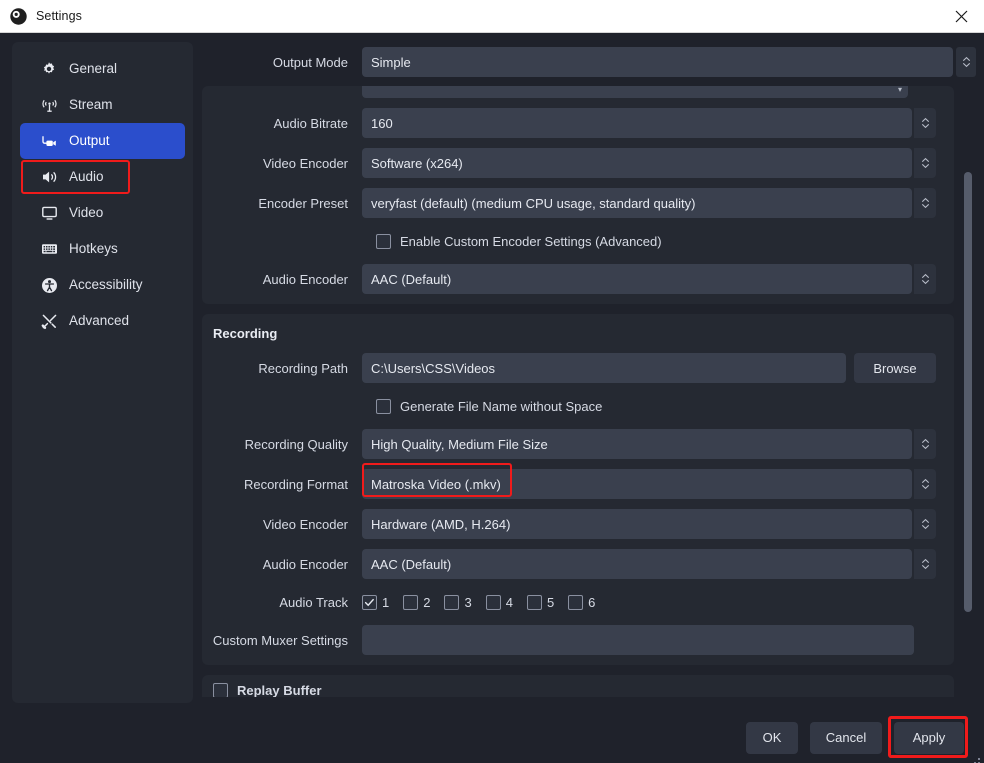 The width and height of the screenshot is (984, 763). Describe the element at coordinates (925, 564) in the screenshot. I see `recording-audio-encoder-spinner-icon` at that location.